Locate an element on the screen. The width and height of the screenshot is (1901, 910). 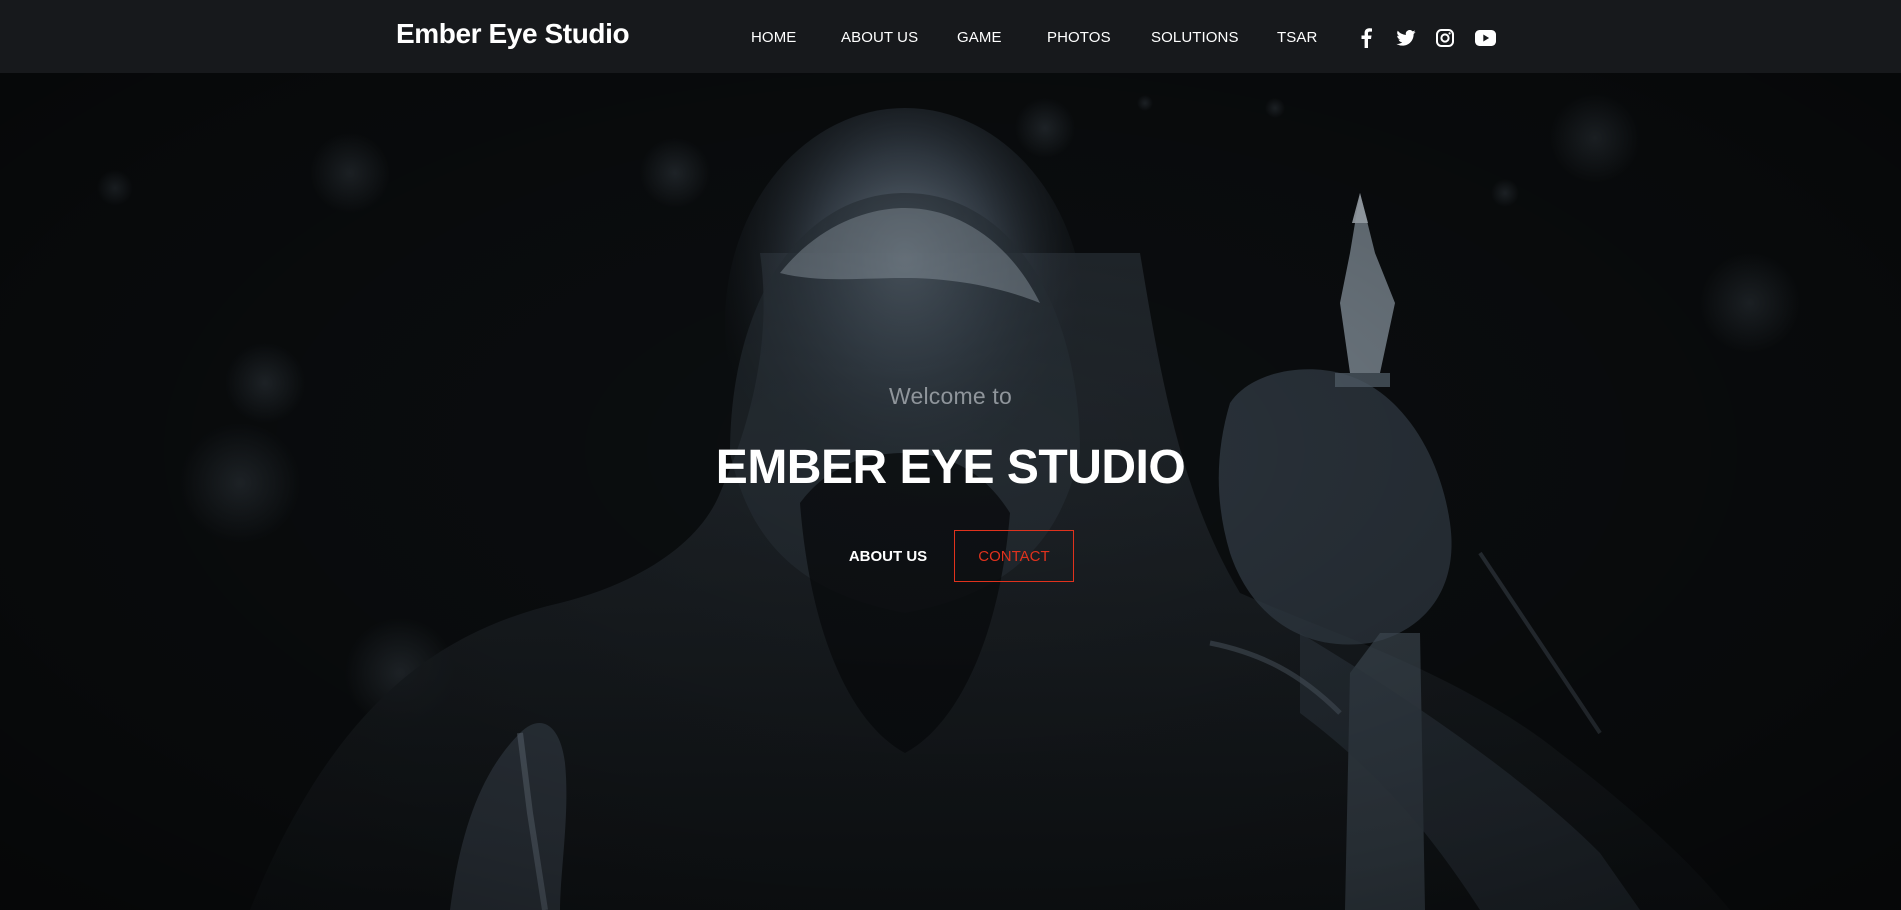
site-logo: Ember Eye Studio is located at coordinates (513, 34).